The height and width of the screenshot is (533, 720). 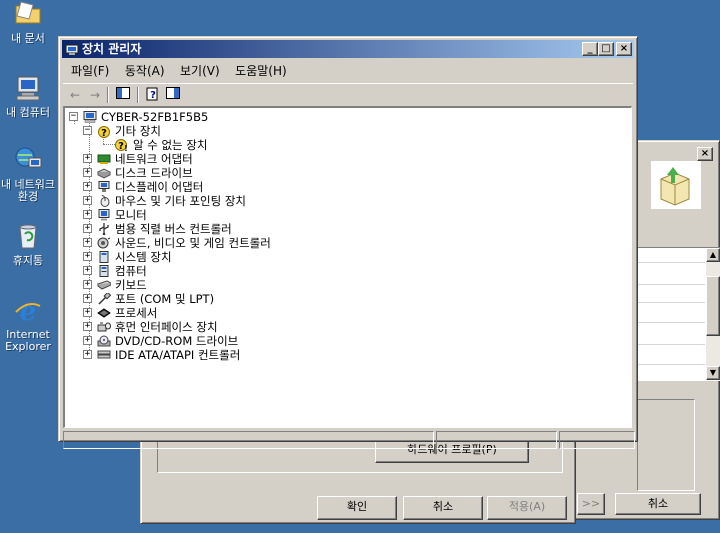 What do you see at coordinates (527, 508) in the screenshot?
I see `apply-button: 적용(A)` at bounding box center [527, 508].